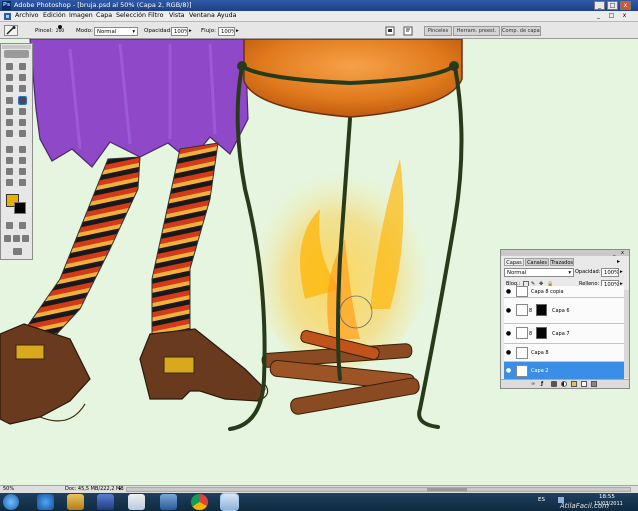 The width and height of the screenshot is (638, 511). Describe the element at coordinates (22, 88) in the screenshot. I see `slice-tool-icon` at that location.